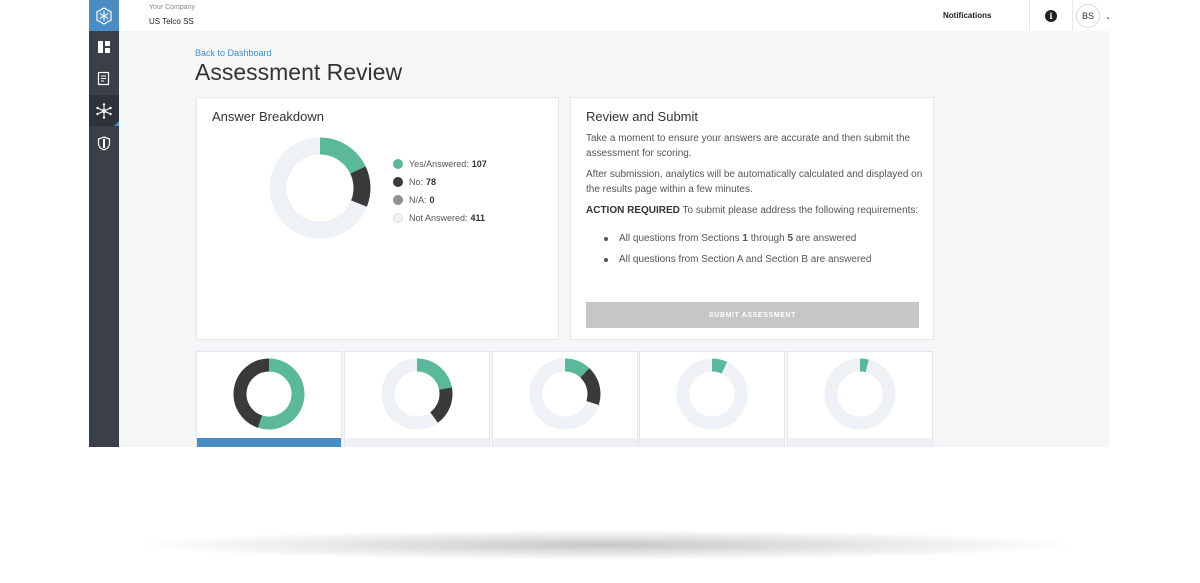  I want to click on document-icon, so click(103, 78).